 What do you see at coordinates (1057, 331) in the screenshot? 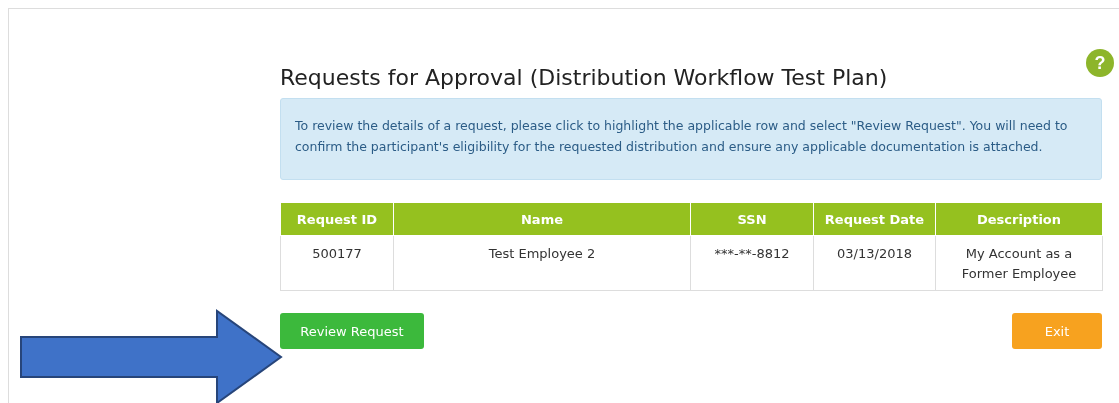
I see `exit-button: Exit` at bounding box center [1057, 331].